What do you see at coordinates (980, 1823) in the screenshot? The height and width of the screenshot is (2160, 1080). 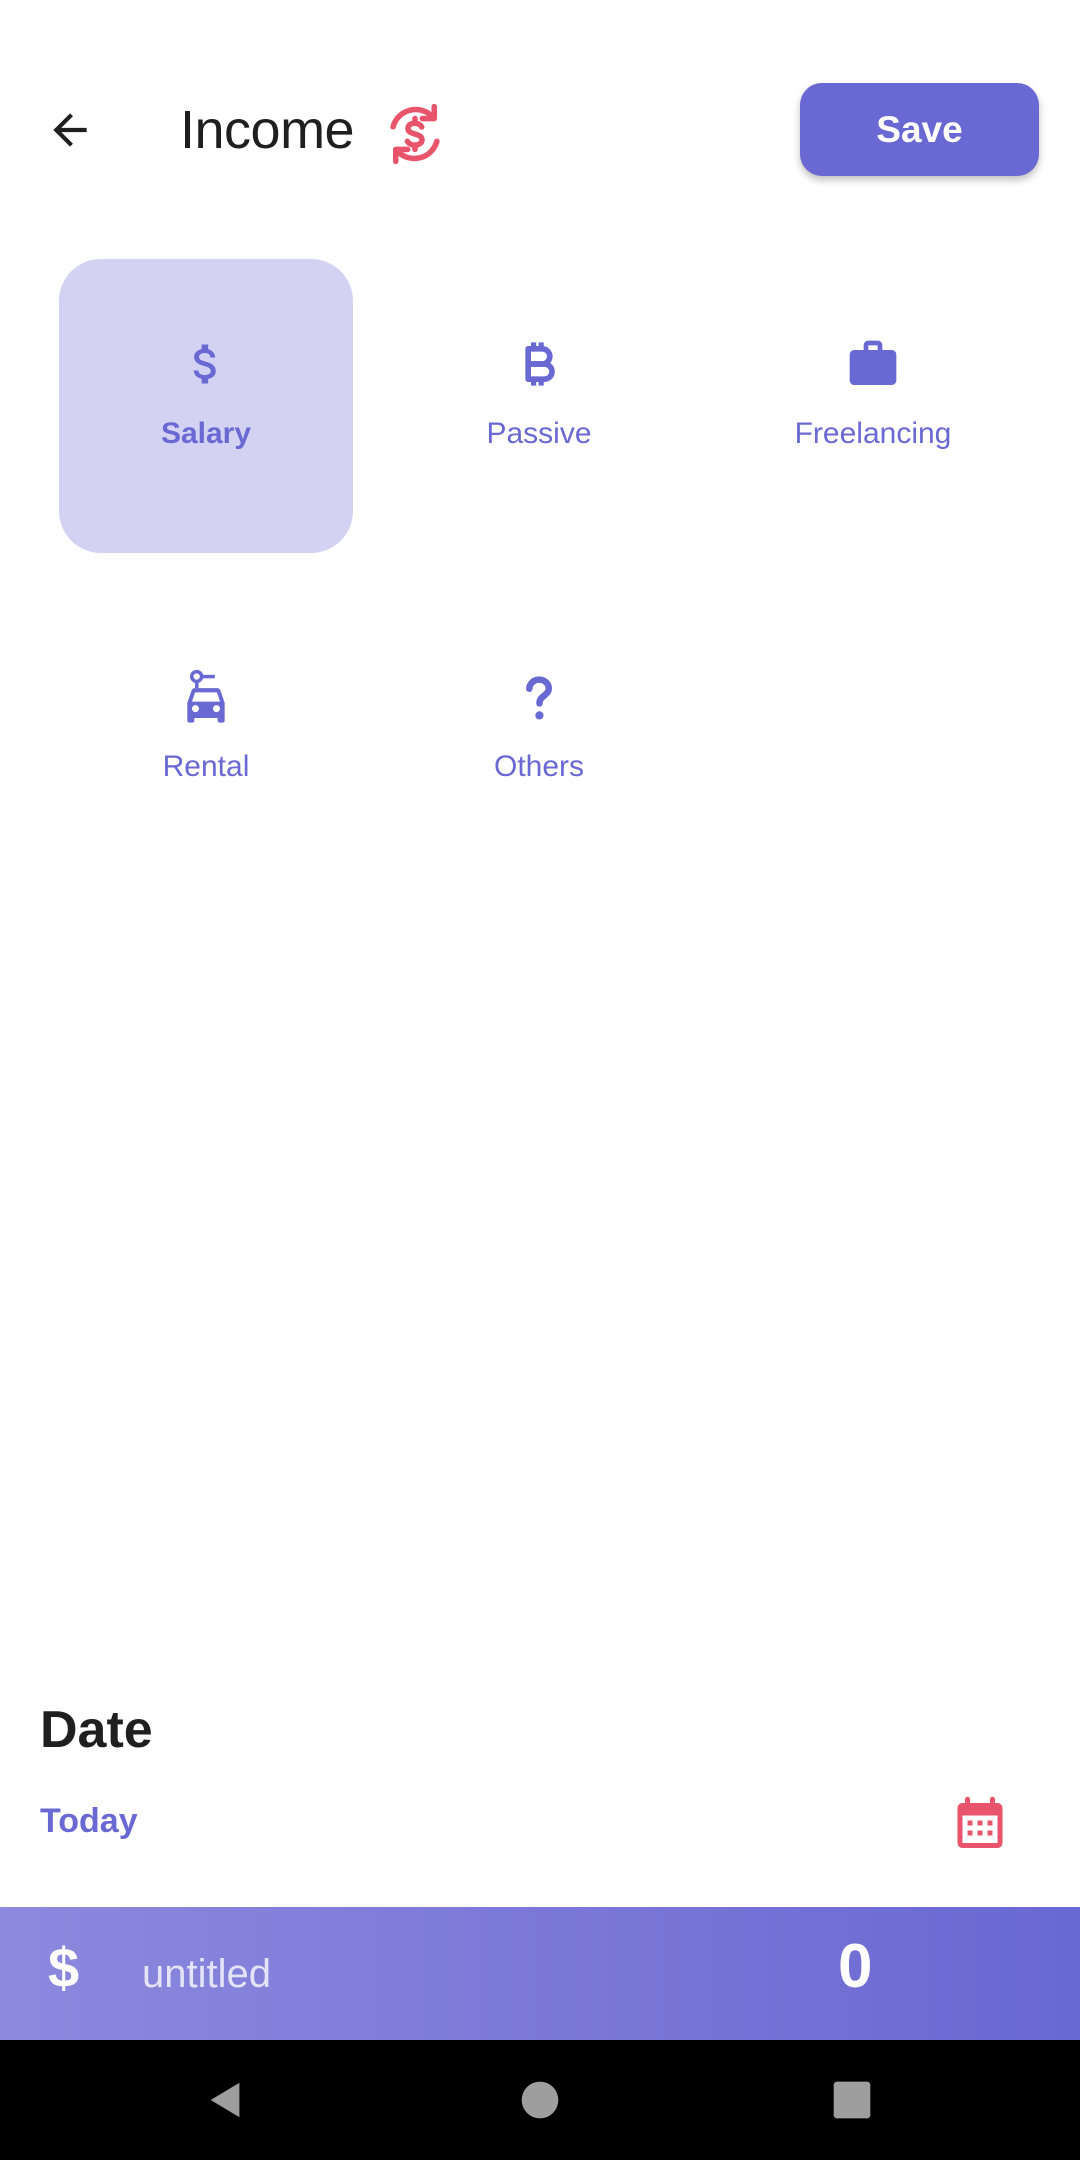 I see `calendar-icon` at bounding box center [980, 1823].